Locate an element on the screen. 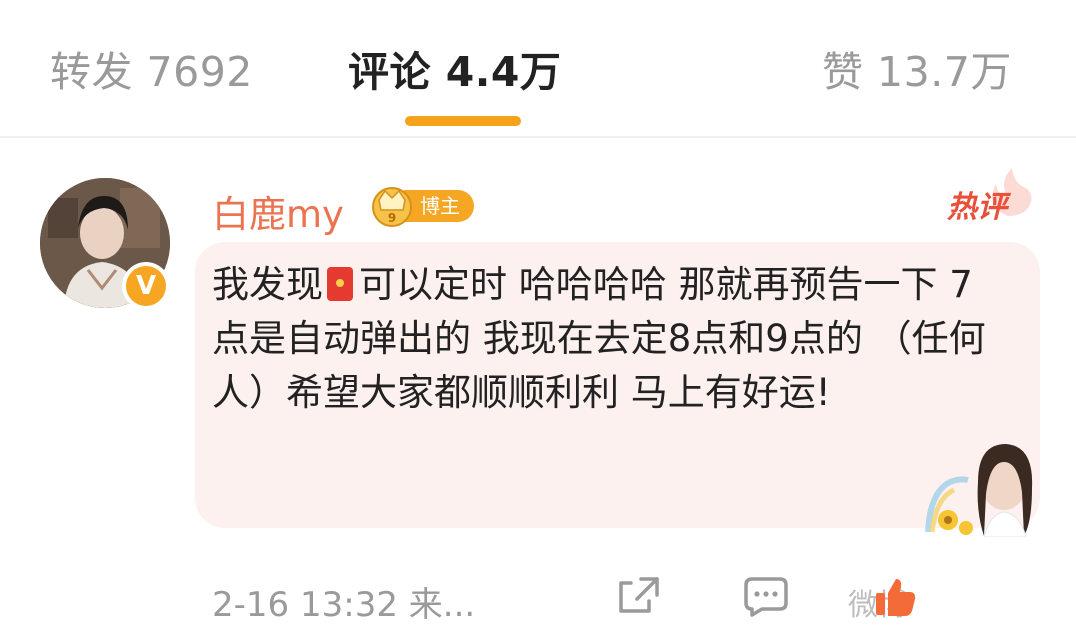  share-icon is located at coordinates (638, 595).